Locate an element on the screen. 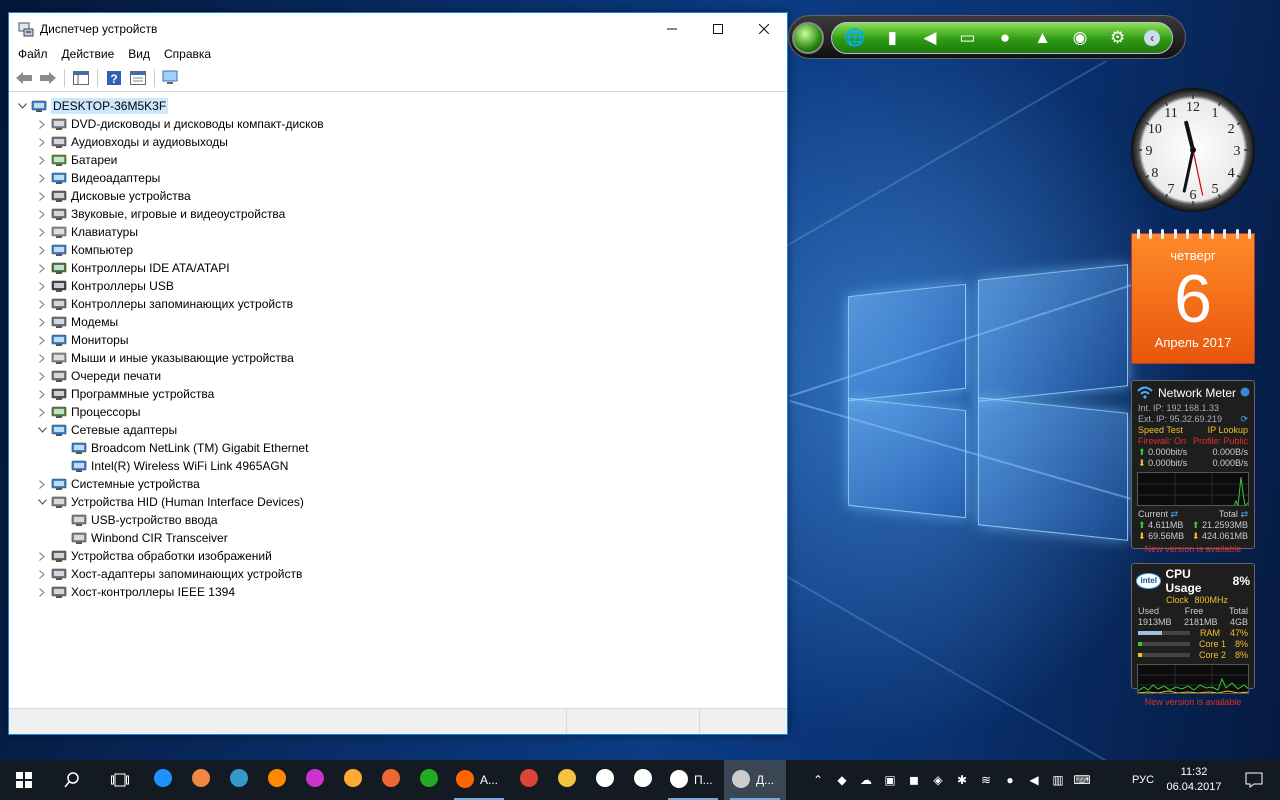 The width and height of the screenshot is (1280, 800). taskbar-app-store is located at coordinates (605, 780).